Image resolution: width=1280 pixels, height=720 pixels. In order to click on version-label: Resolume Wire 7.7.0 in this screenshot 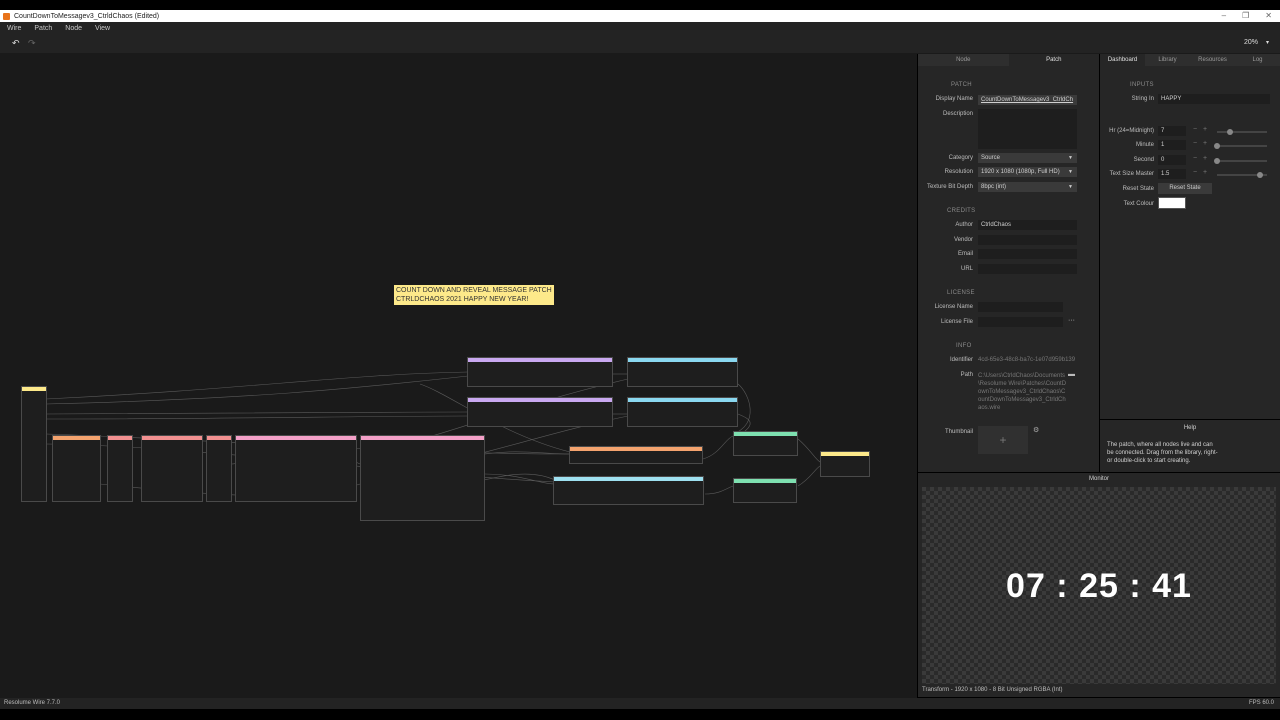, I will do `click(32, 703)`.